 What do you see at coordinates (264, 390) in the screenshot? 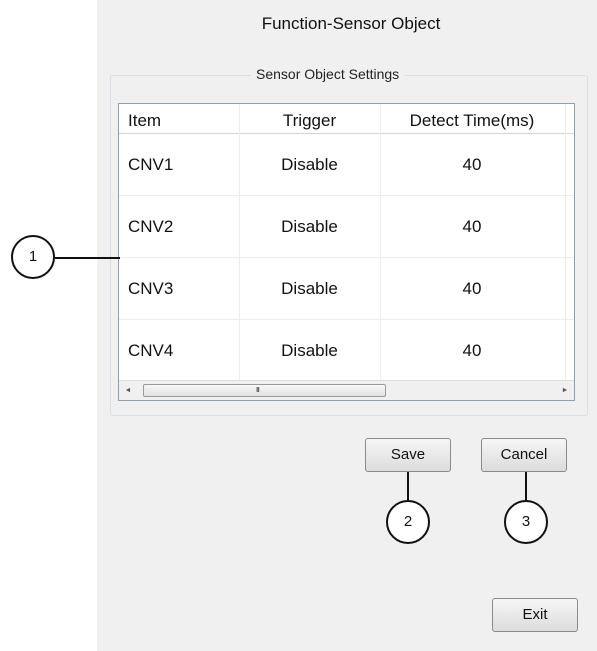
I see `scrollbar-thumb: III` at bounding box center [264, 390].